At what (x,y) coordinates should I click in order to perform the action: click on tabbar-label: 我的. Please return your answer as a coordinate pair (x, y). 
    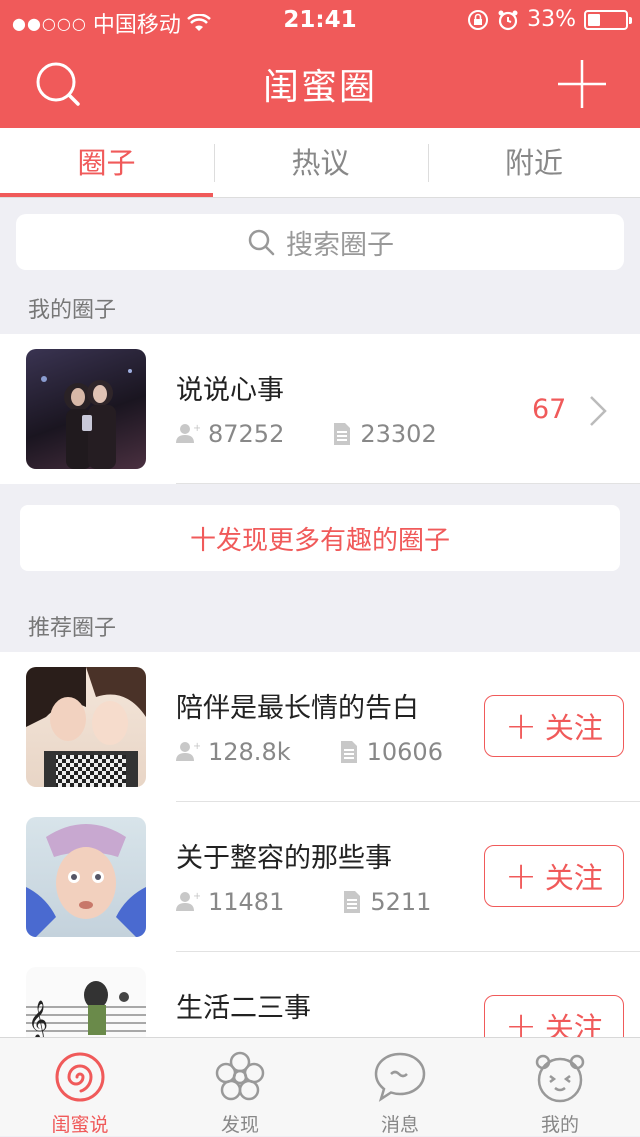
    Looking at the image, I should click on (559, 1125).